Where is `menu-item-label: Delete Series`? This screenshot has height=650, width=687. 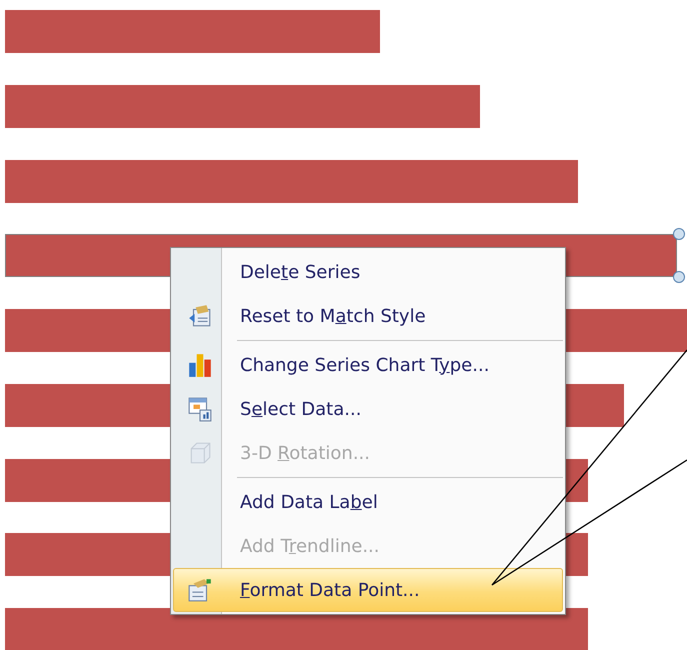 menu-item-label: Delete Series is located at coordinates (299, 272).